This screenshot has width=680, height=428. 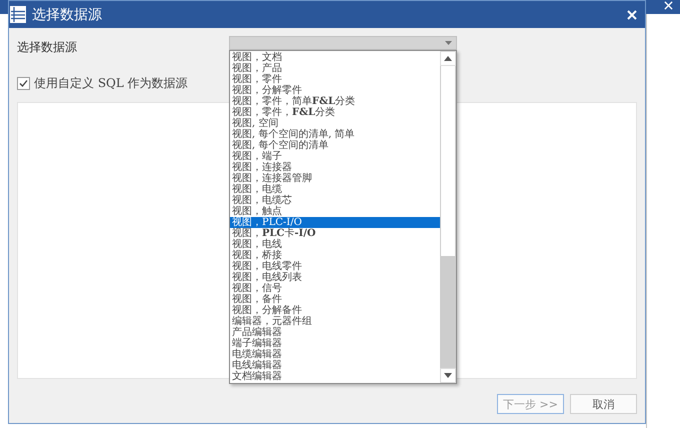 What do you see at coordinates (111, 83) in the screenshot?
I see `checkbox-label: 使用自定义 SQL 作为数据源` at bounding box center [111, 83].